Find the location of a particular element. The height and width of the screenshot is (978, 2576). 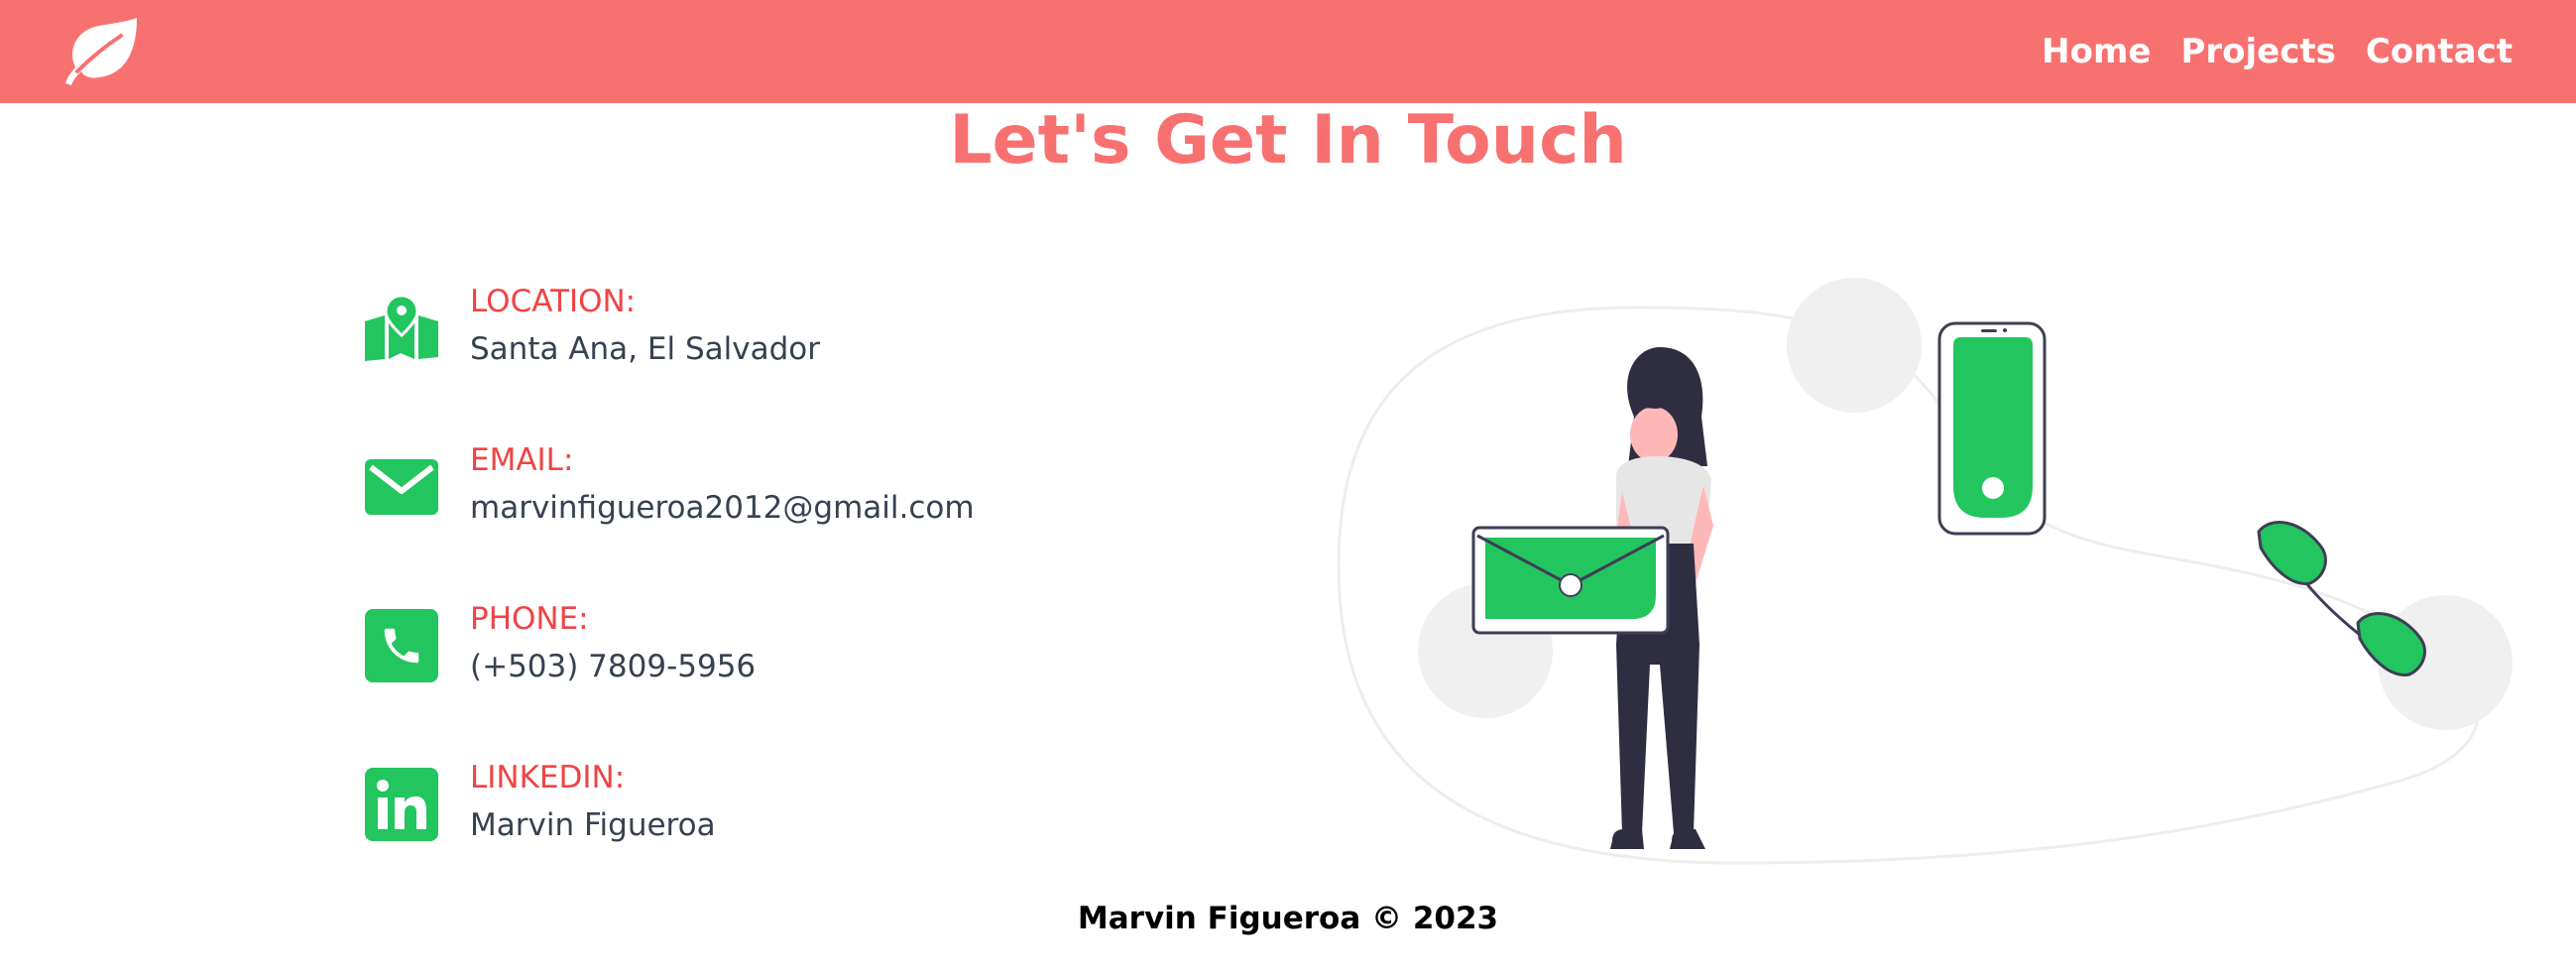

email-label: EMAIL: is located at coordinates (522, 460).